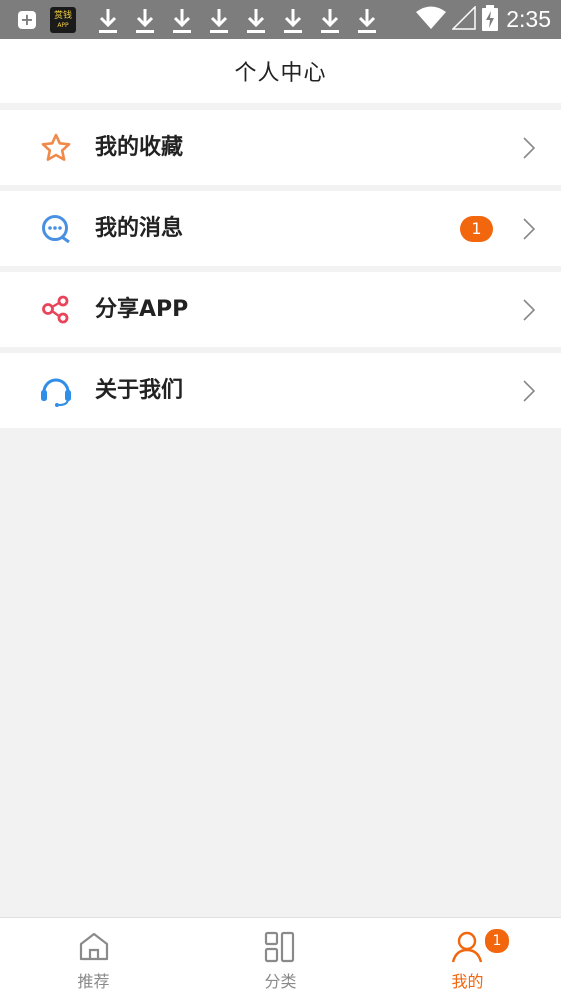  What do you see at coordinates (142, 309) in the screenshot?
I see `menu-item-label: 分享APP` at bounding box center [142, 309].